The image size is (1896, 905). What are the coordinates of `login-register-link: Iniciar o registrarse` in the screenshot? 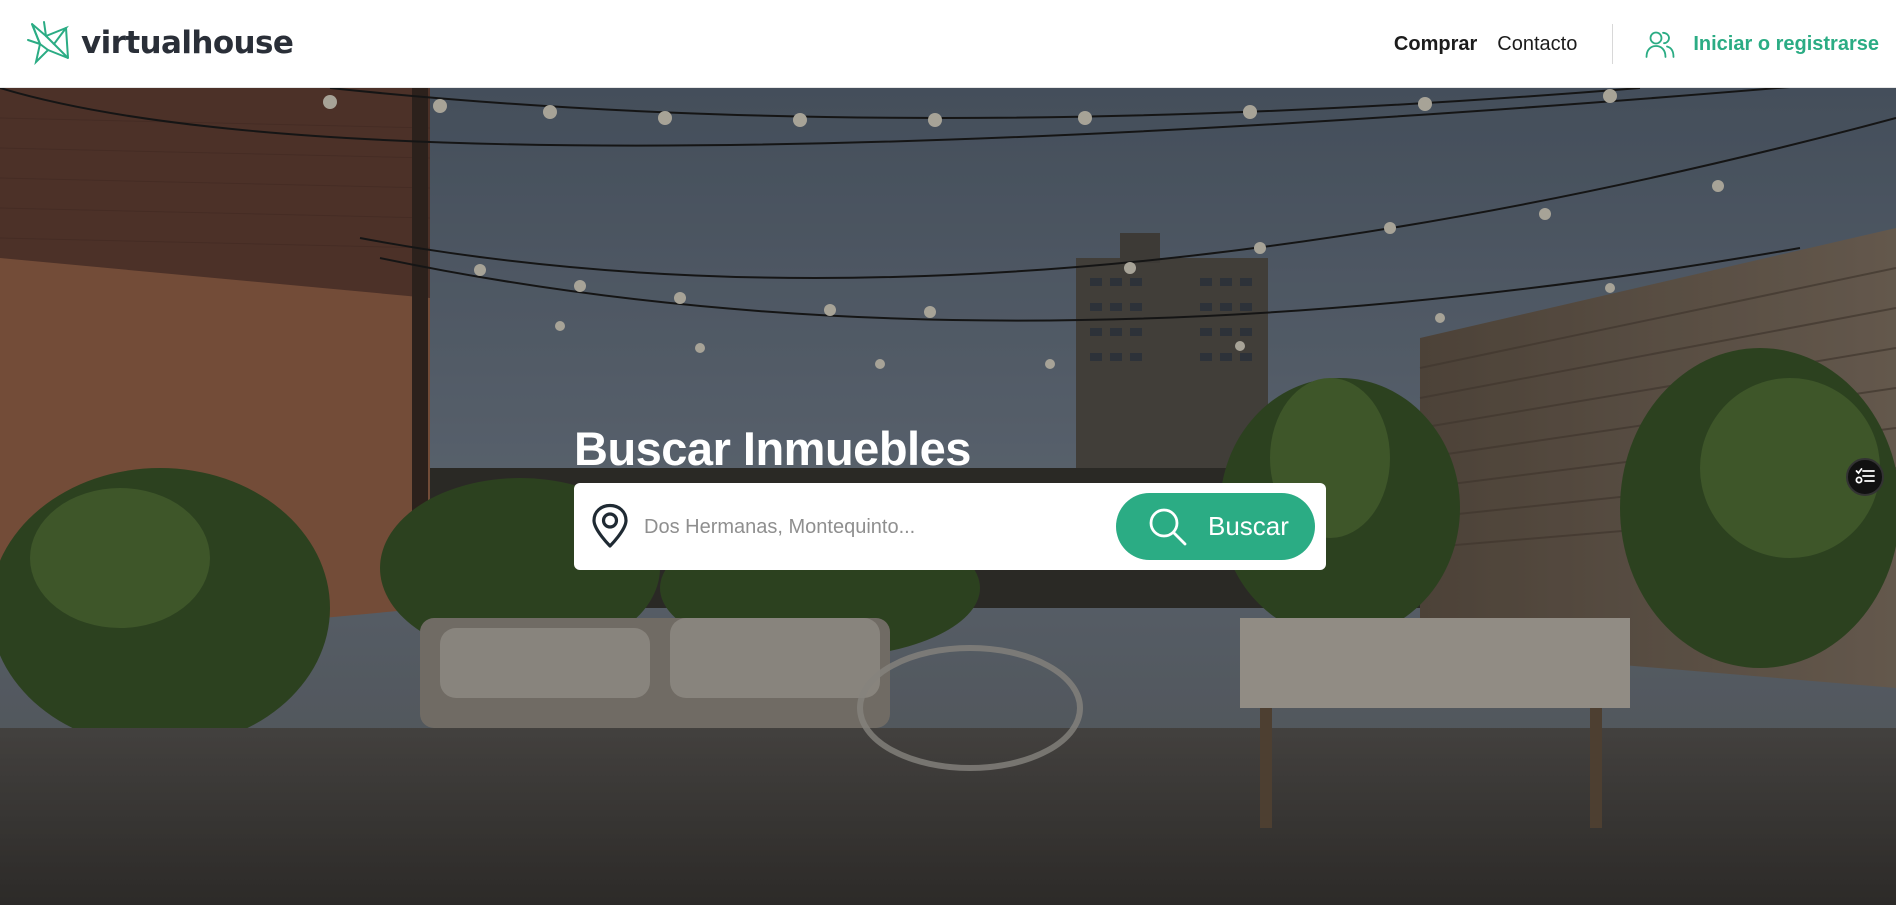 It's located at (1762, 44).